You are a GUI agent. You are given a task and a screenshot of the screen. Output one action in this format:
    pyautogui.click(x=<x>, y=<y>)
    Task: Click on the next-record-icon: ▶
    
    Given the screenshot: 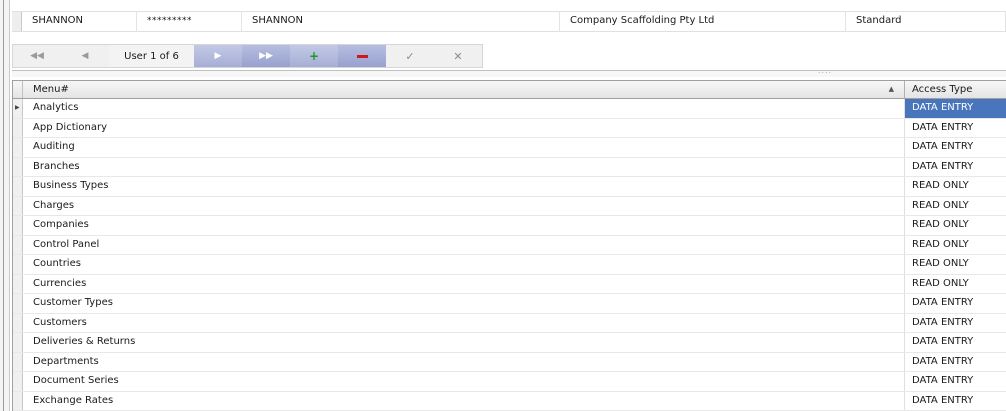 What is the action you would take?
    pyautogui.click(x=218, y=56)
    